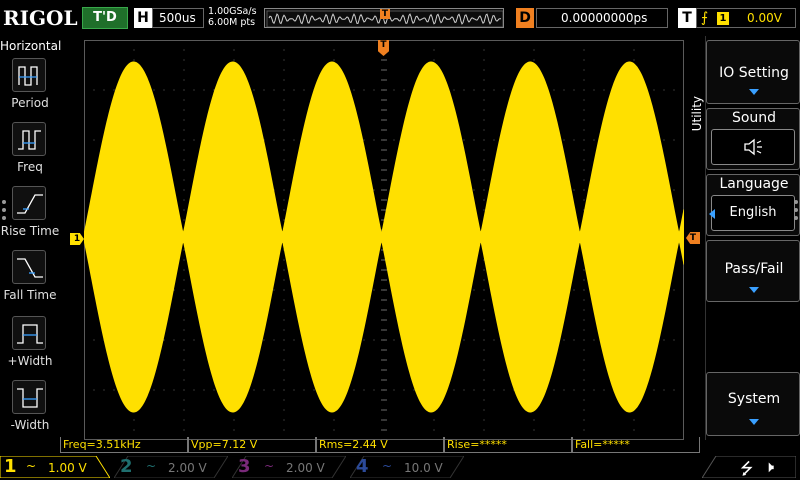 The height and width of the screenshot is (480, 800). I want to click on channel-3-tab: 3 ~ 2.00 V, so click(289, 467).